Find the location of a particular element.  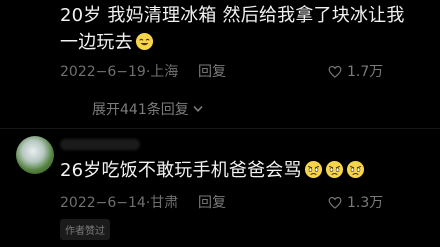

comment-2-date: 2022−6−14 is located at coordinates (103, 203).